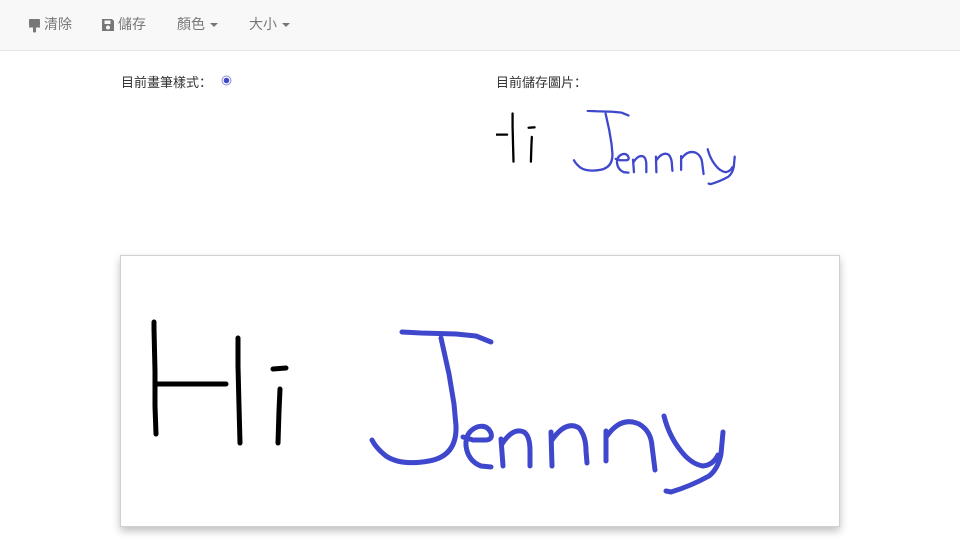 The image size is (960, 540). I want to click on pen-style-indicator, so click(226, 80).